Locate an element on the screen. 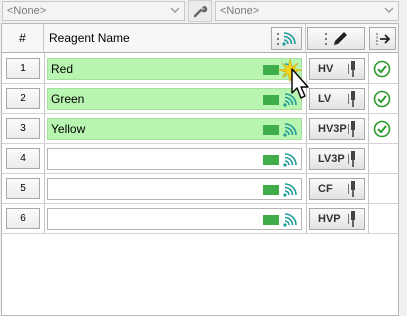 The height and width of the screenshot is (316, 407). reagent-type-label: LV is located at coordinates (325, 99).